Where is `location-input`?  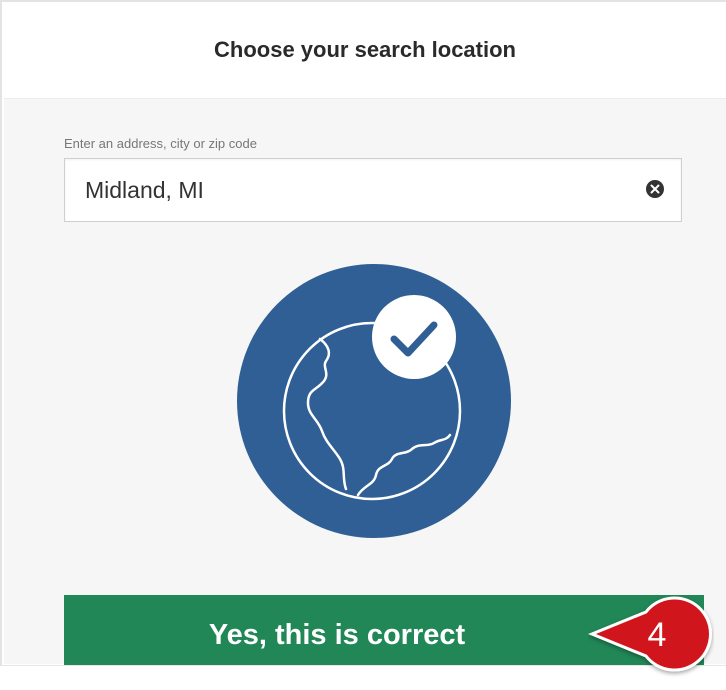 location-input is located at coordinates (355, 190).